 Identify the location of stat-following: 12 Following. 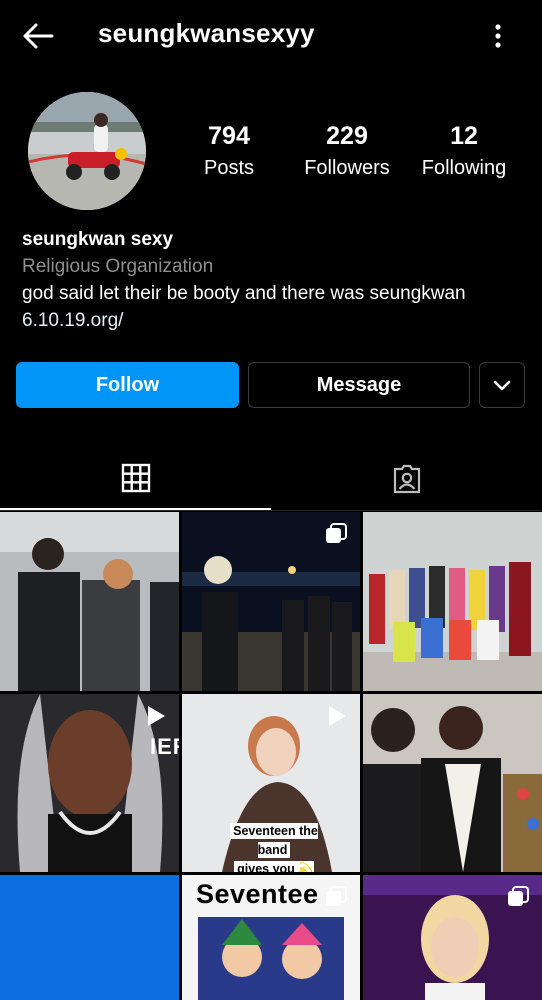
(464, 151).